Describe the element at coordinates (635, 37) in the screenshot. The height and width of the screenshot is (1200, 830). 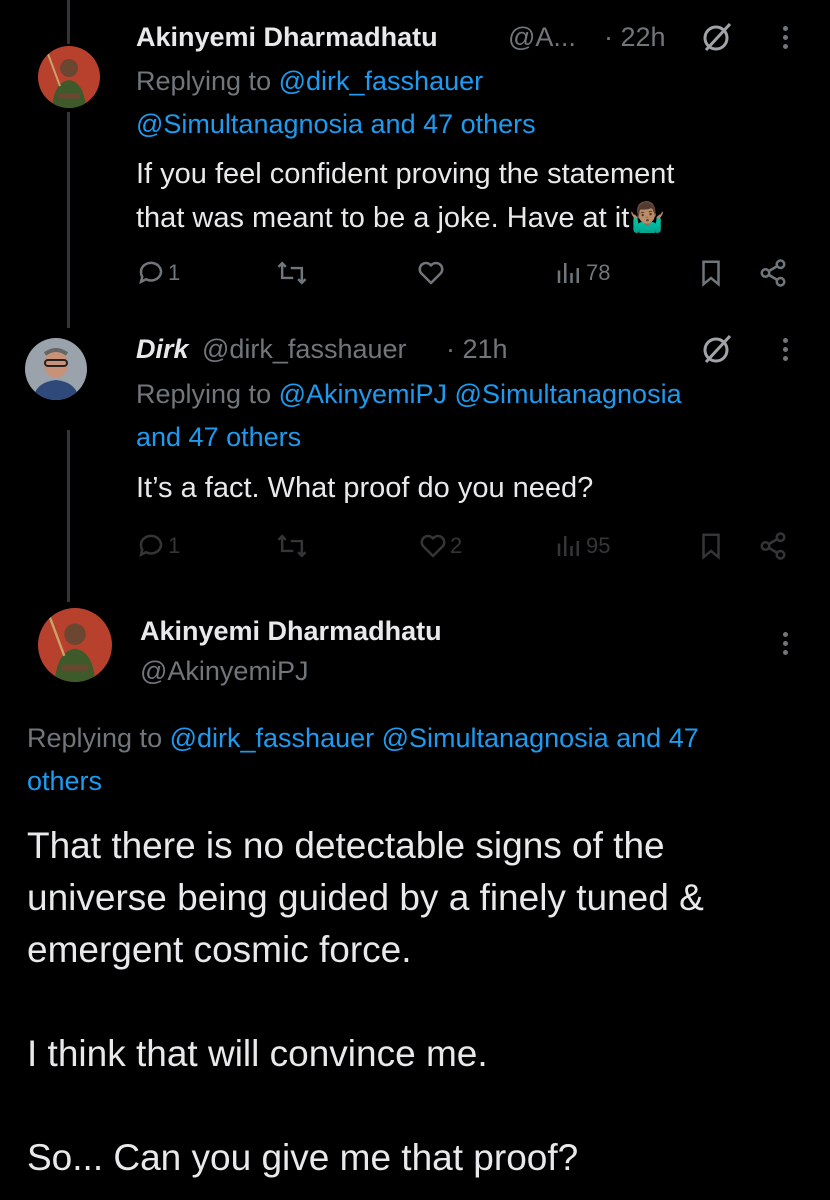
I see `tweet-1-time: · 22h` at that location.